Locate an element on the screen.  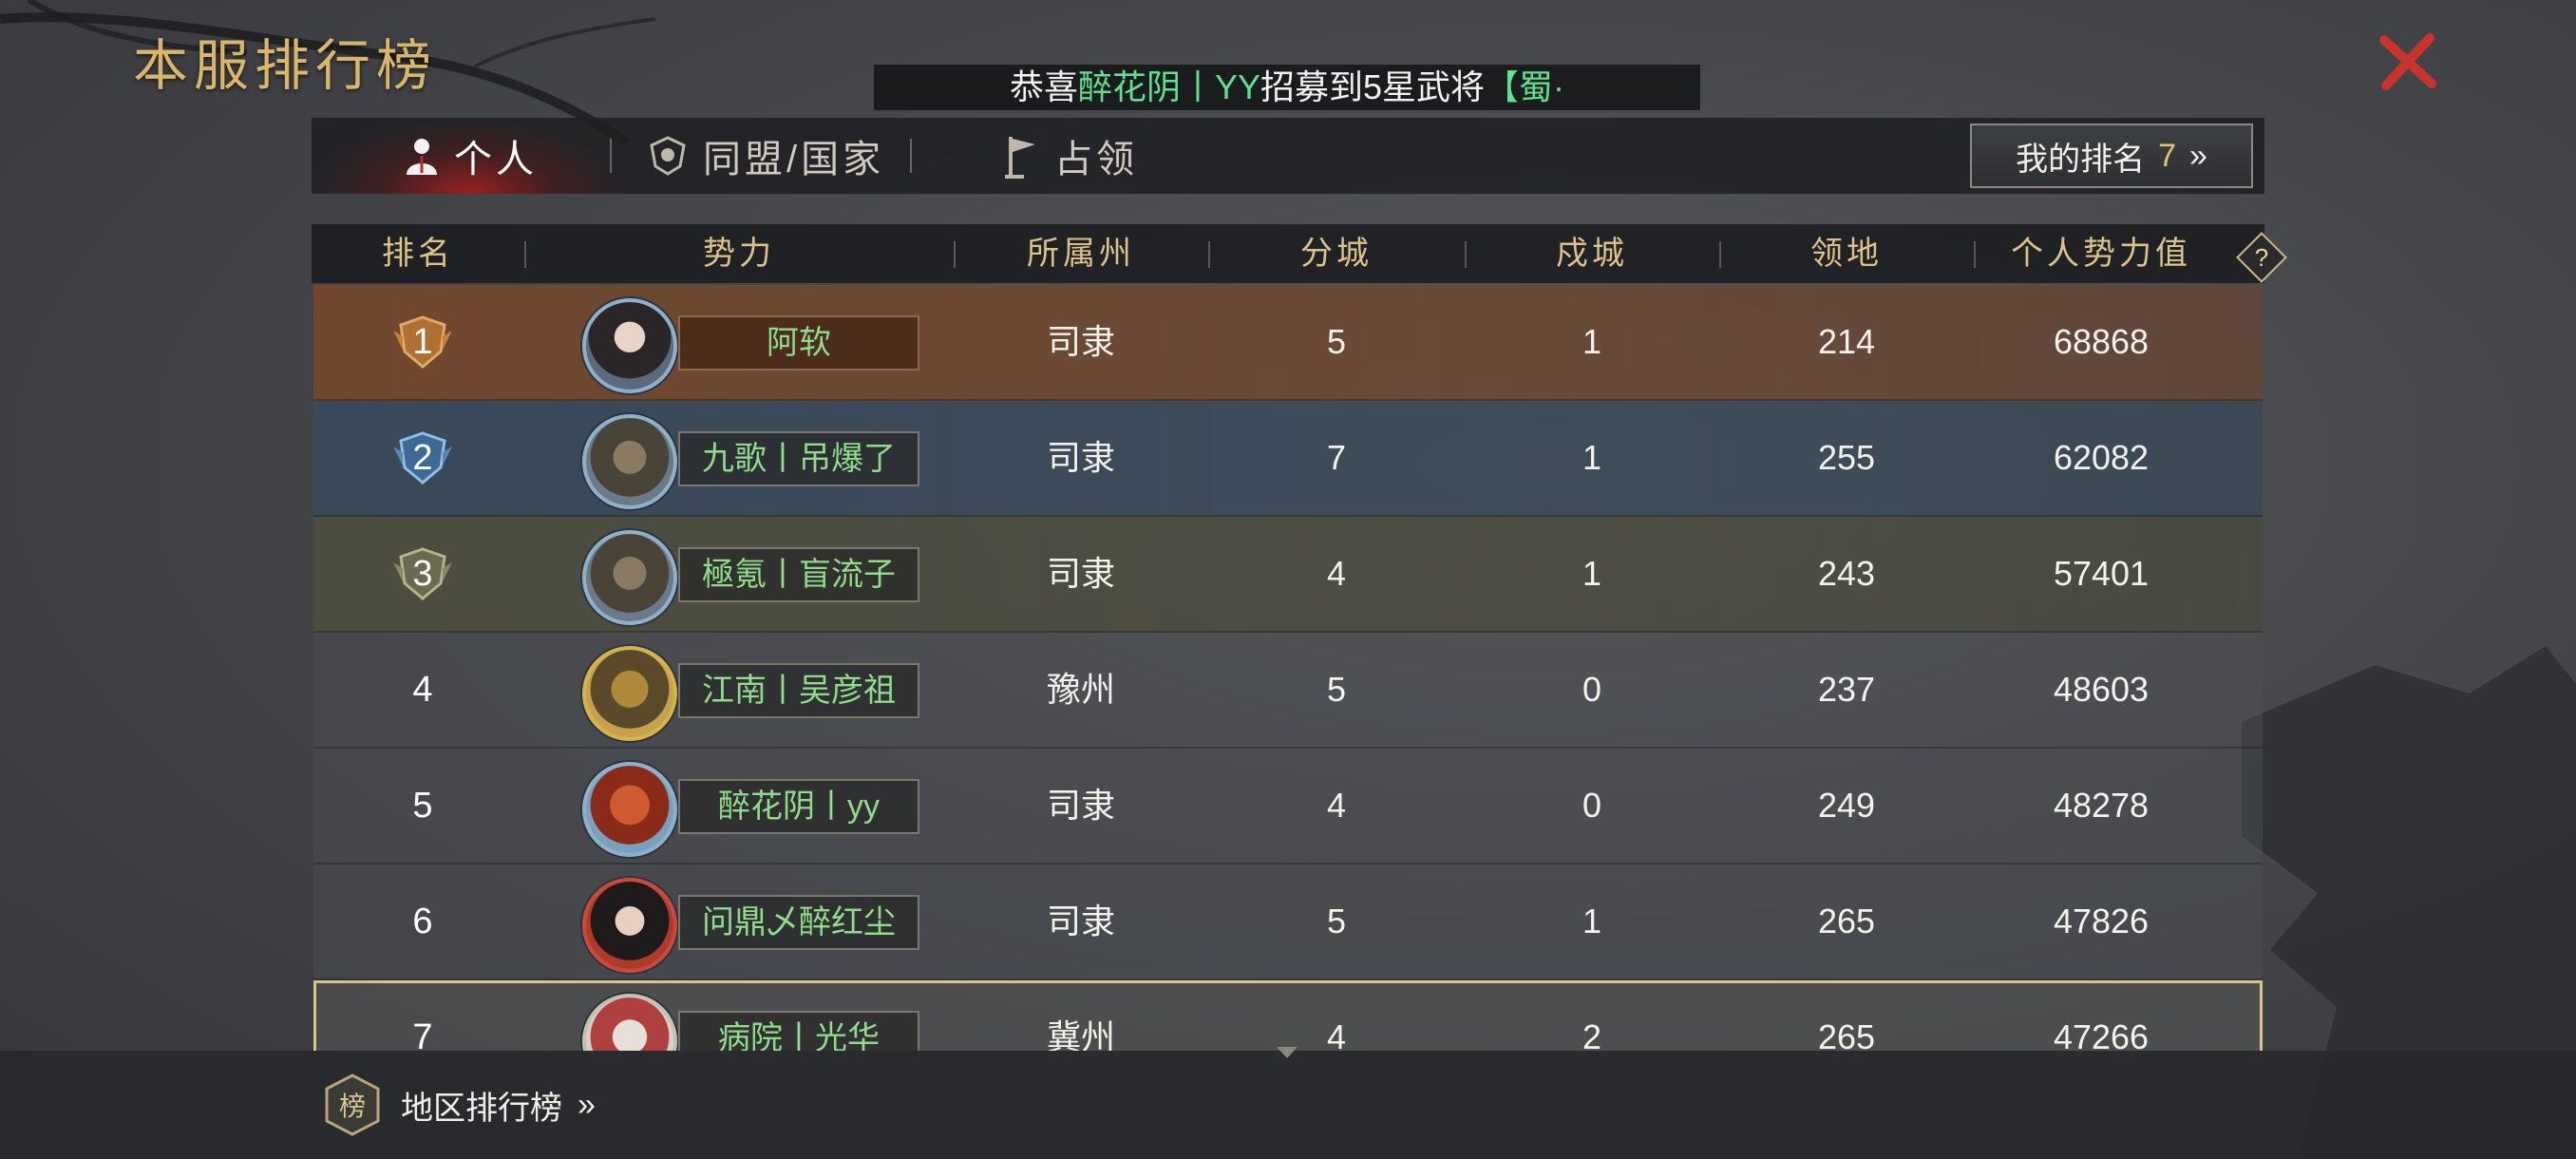
power-cell: 62082 is located at coordinates (2101, 457).